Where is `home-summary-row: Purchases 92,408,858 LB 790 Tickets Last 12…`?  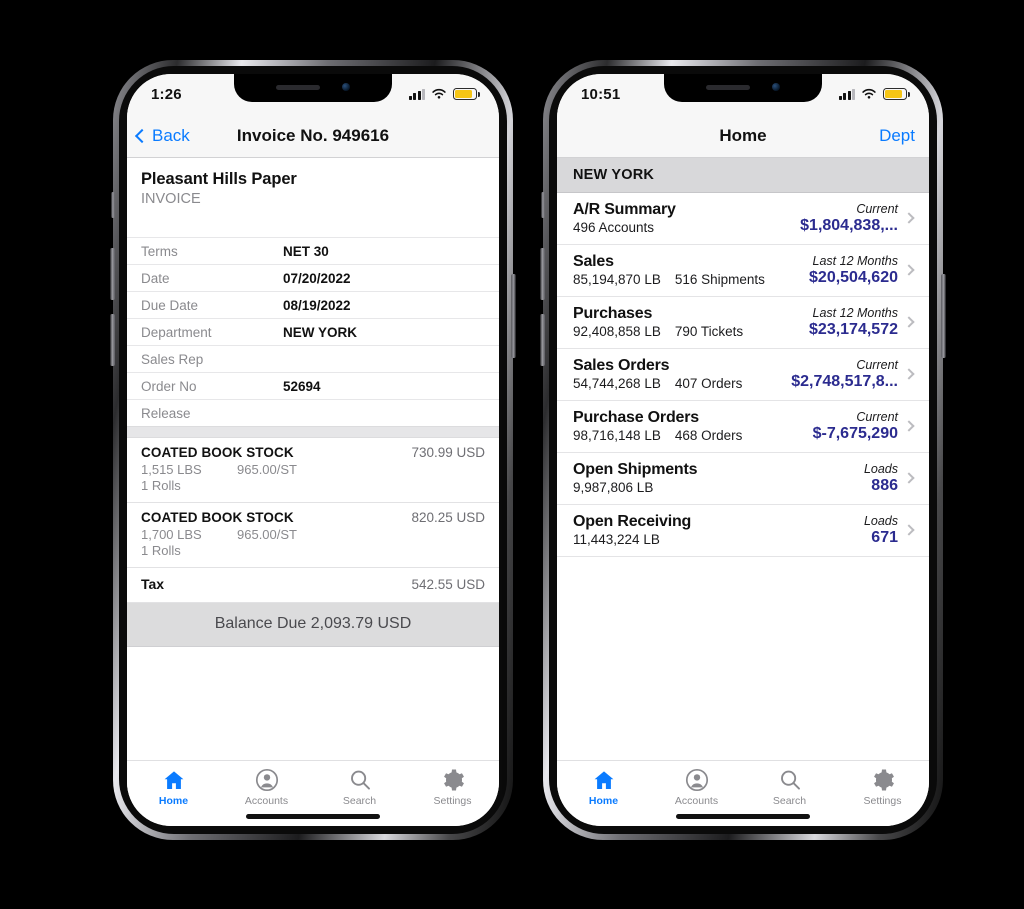 home-summary-row: Purchases 92,408,858 LB 790 Tickets Last 12… is located at coordinates (743, 323).